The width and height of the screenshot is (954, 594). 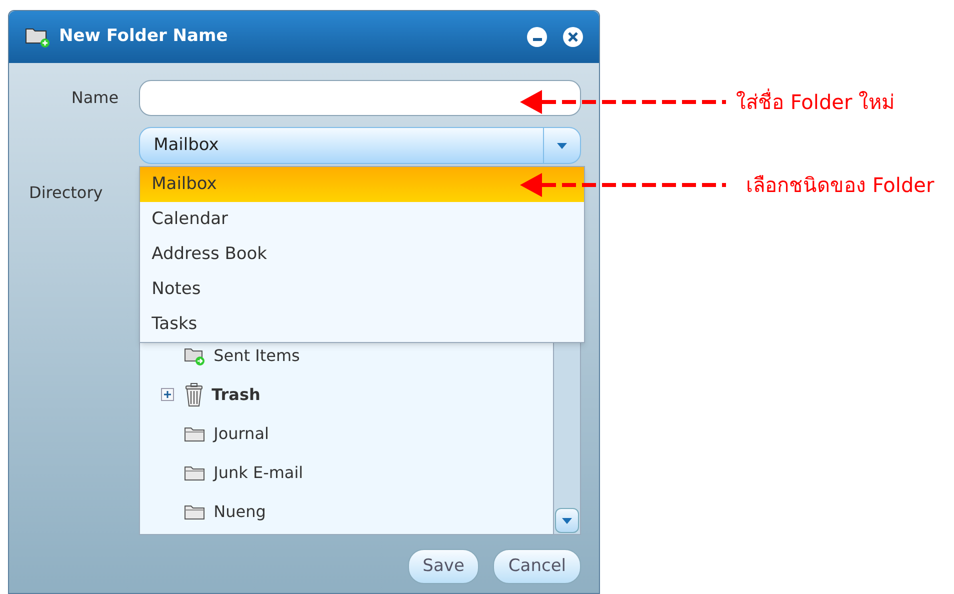 I want to click on dropdown-option: Notes, so click(x=362, y=289).